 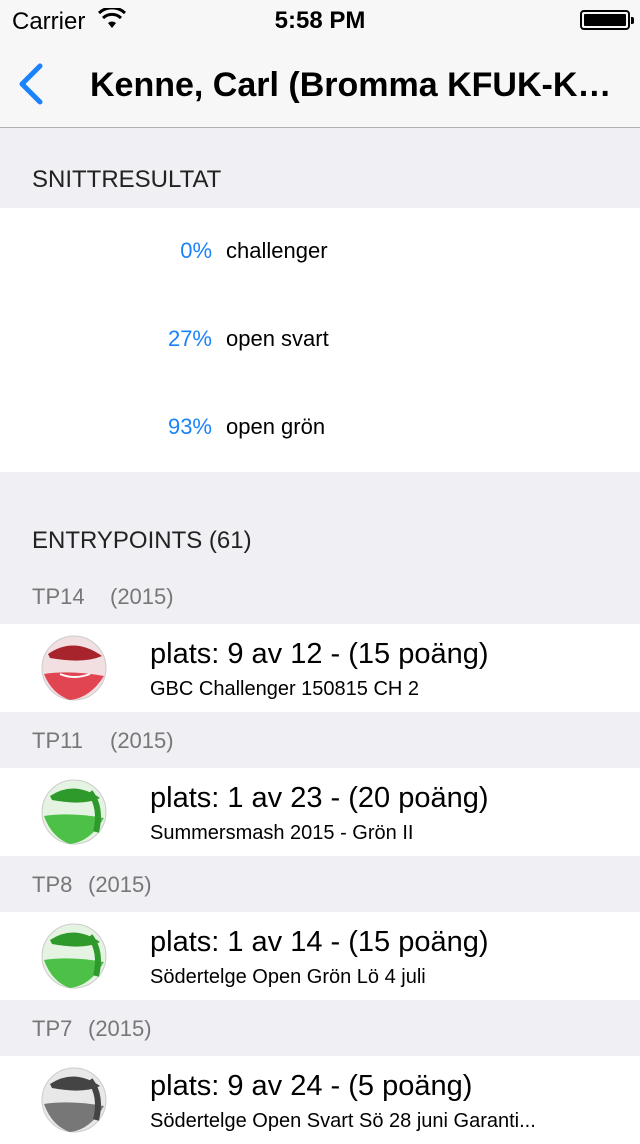 I want to click on status-time: 5:58 PM, so click(x=320, y=20).